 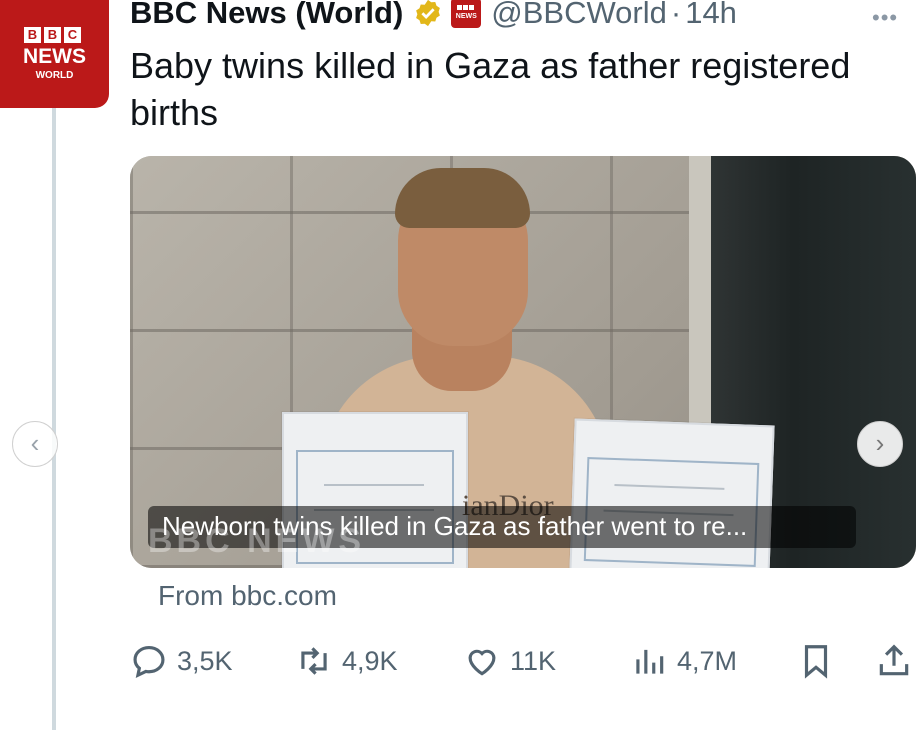 What do you see at coordinates (816, 662) in the screenshot?
I see `bookmark-icon` at bounding box center [816, 662].